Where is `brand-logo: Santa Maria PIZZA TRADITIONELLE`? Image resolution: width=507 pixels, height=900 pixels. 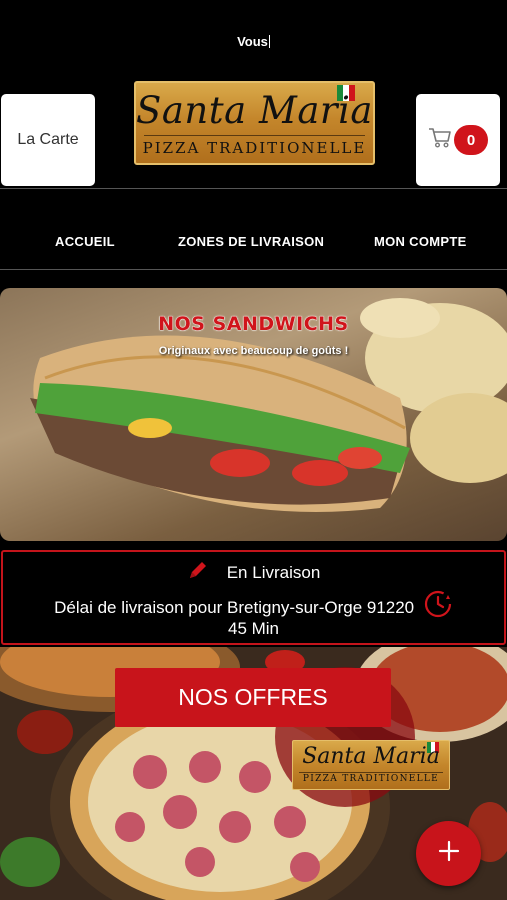
brand-logo: Santa Maria PIZZA TRADITIONELLE is located at coordinates (254, 123).